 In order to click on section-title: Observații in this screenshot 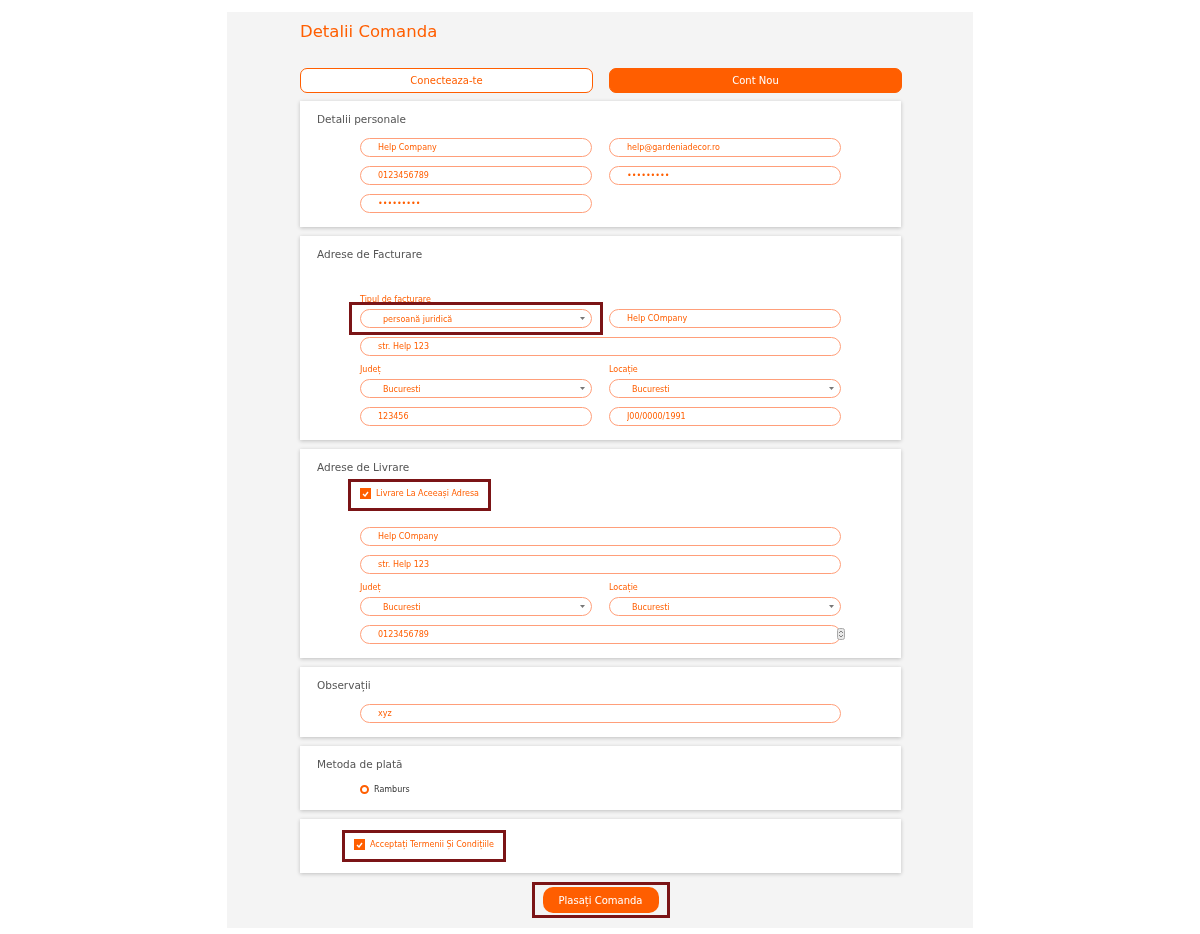, I will do `click(344, 685)`.